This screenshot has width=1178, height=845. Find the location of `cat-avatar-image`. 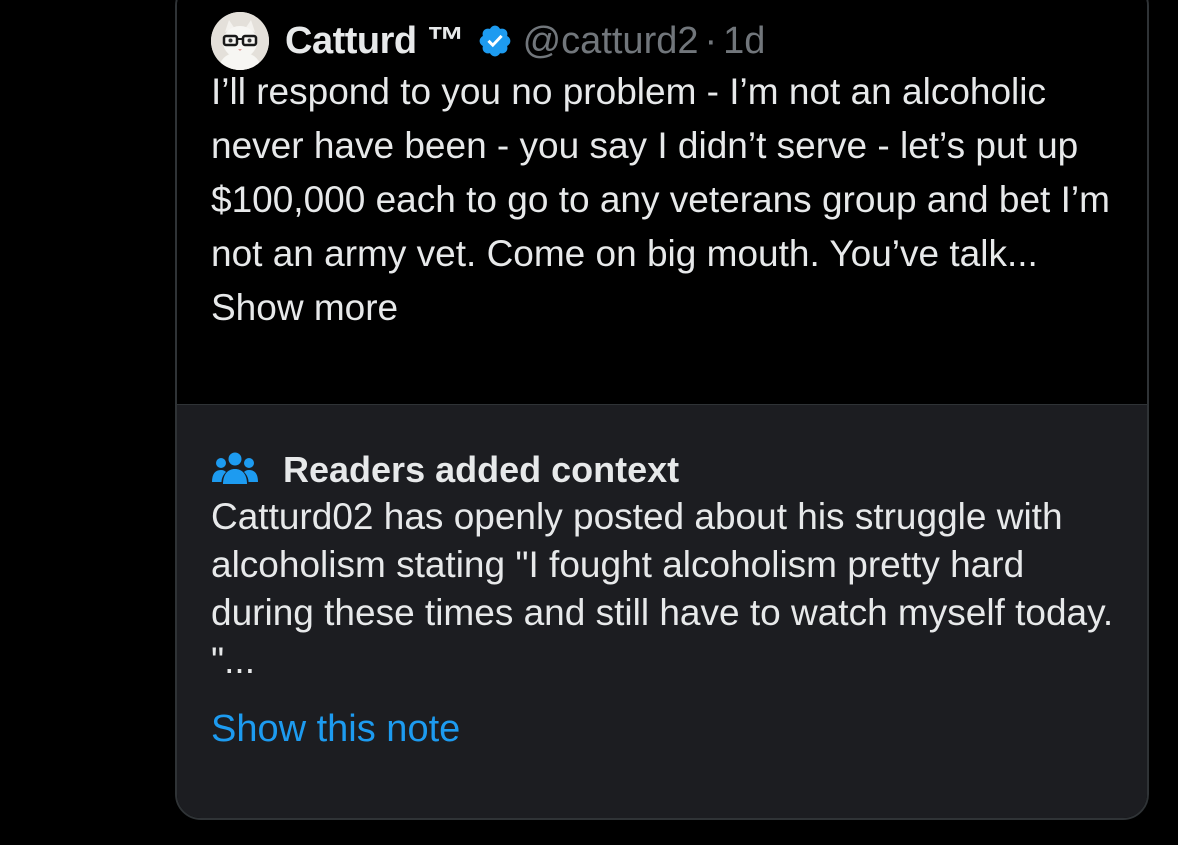

cat-avatar-image is located at coordinates (240, 41).